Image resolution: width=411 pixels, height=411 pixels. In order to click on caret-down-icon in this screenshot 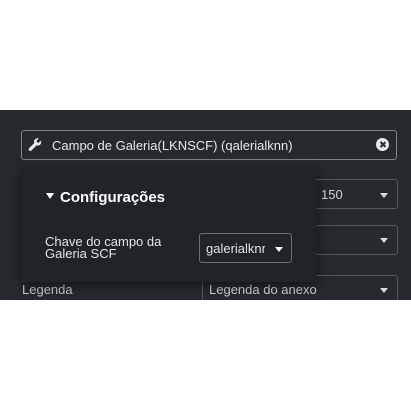, I will do `click(50, 196)`.